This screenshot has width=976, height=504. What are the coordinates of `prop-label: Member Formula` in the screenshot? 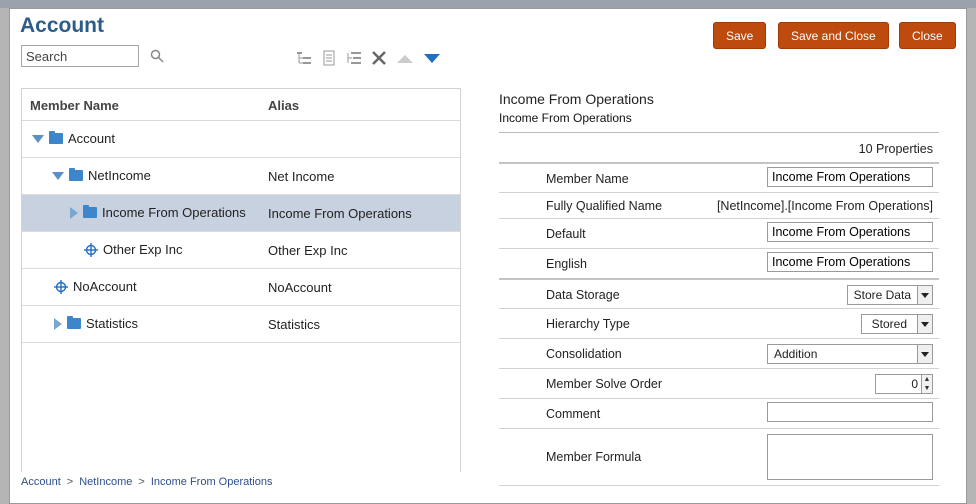 It's located at (594, 457).